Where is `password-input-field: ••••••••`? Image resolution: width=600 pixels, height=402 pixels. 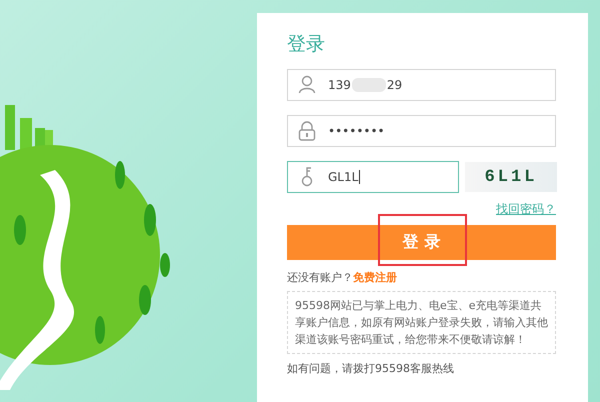 password-input-field: •••••••• is located at coordinates (421, 131).